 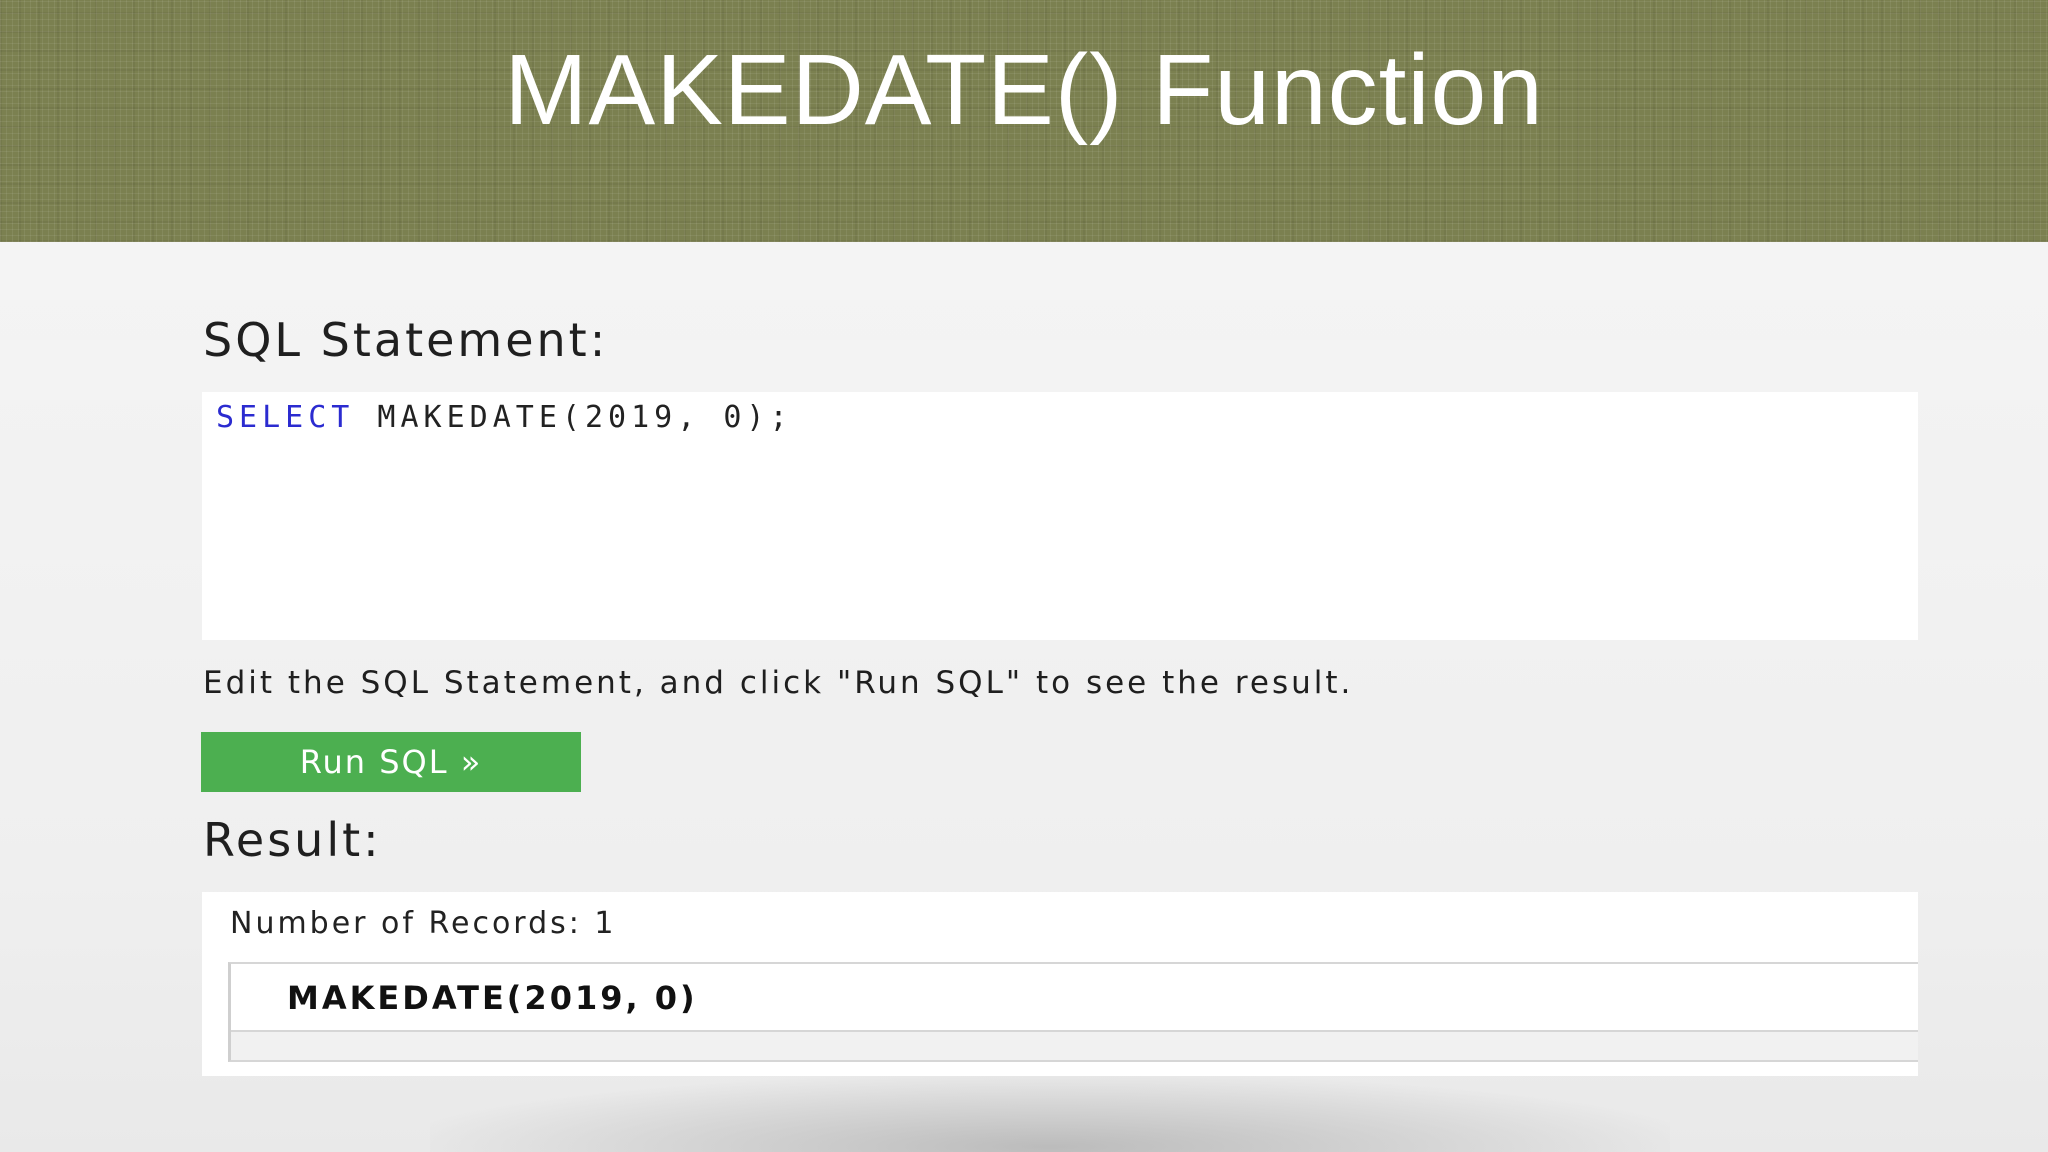 I want to click on records-count: Number of Records: 1, so click(x=423, y=923).